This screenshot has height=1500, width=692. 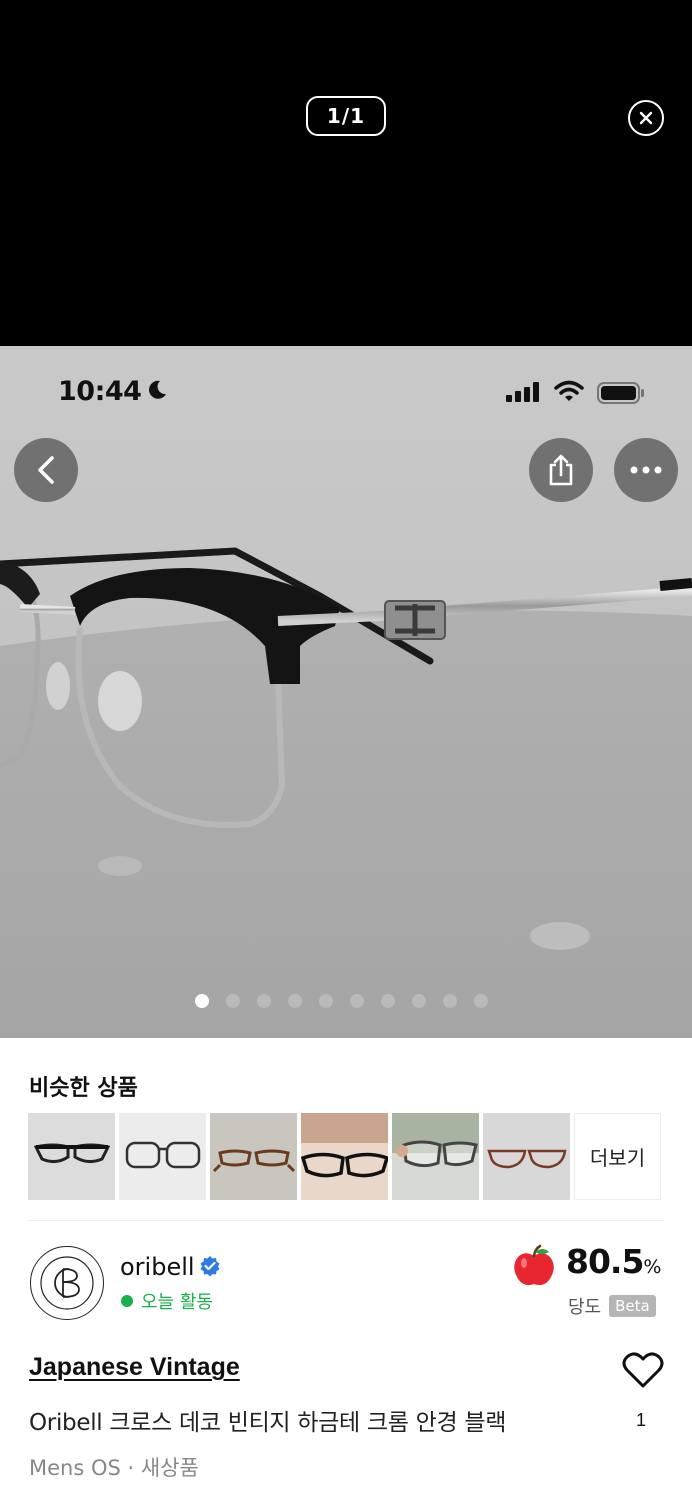 What do you see at coordinates (210, 1266) in the screenshot?
I see `verified-badge-icon` at bounding box center [210, 1266].